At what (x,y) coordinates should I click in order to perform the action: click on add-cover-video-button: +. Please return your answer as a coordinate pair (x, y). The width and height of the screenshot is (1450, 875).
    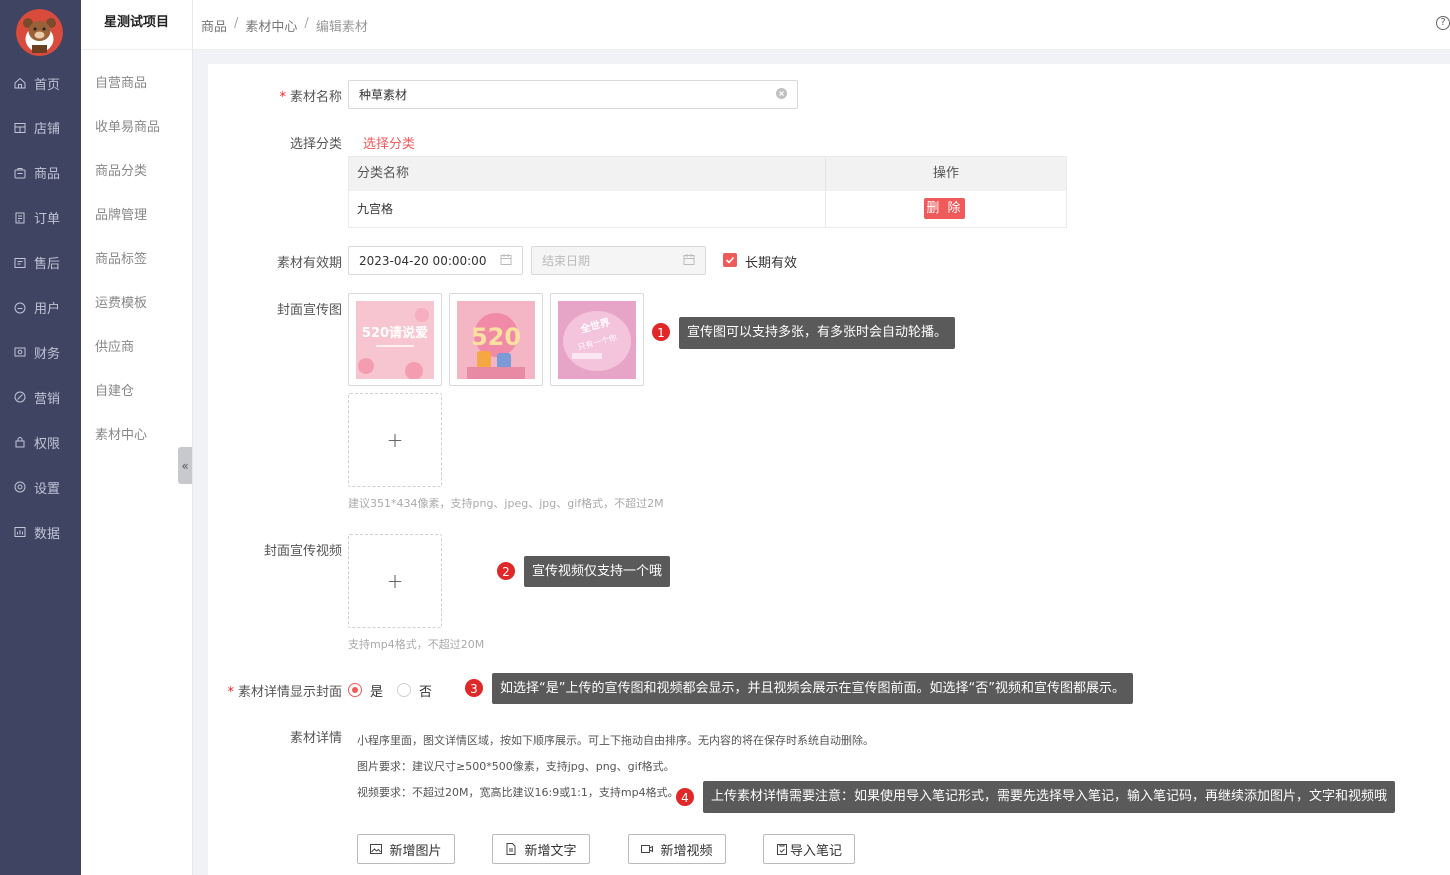
    Looking at the image, I should click on (395, 581).